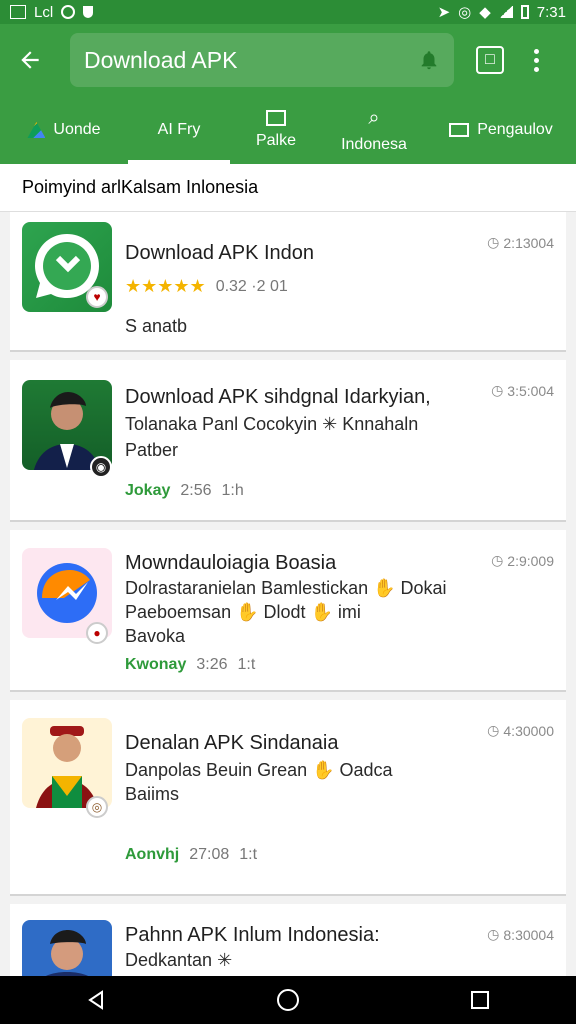 The image size is (576, 1024). What do you see at coordinates (272, 424) in the screenshot?
I see `card-line: Tolanaka Panl Cocokyin ✳ Knnahaln` at bounding box center [272, 424].